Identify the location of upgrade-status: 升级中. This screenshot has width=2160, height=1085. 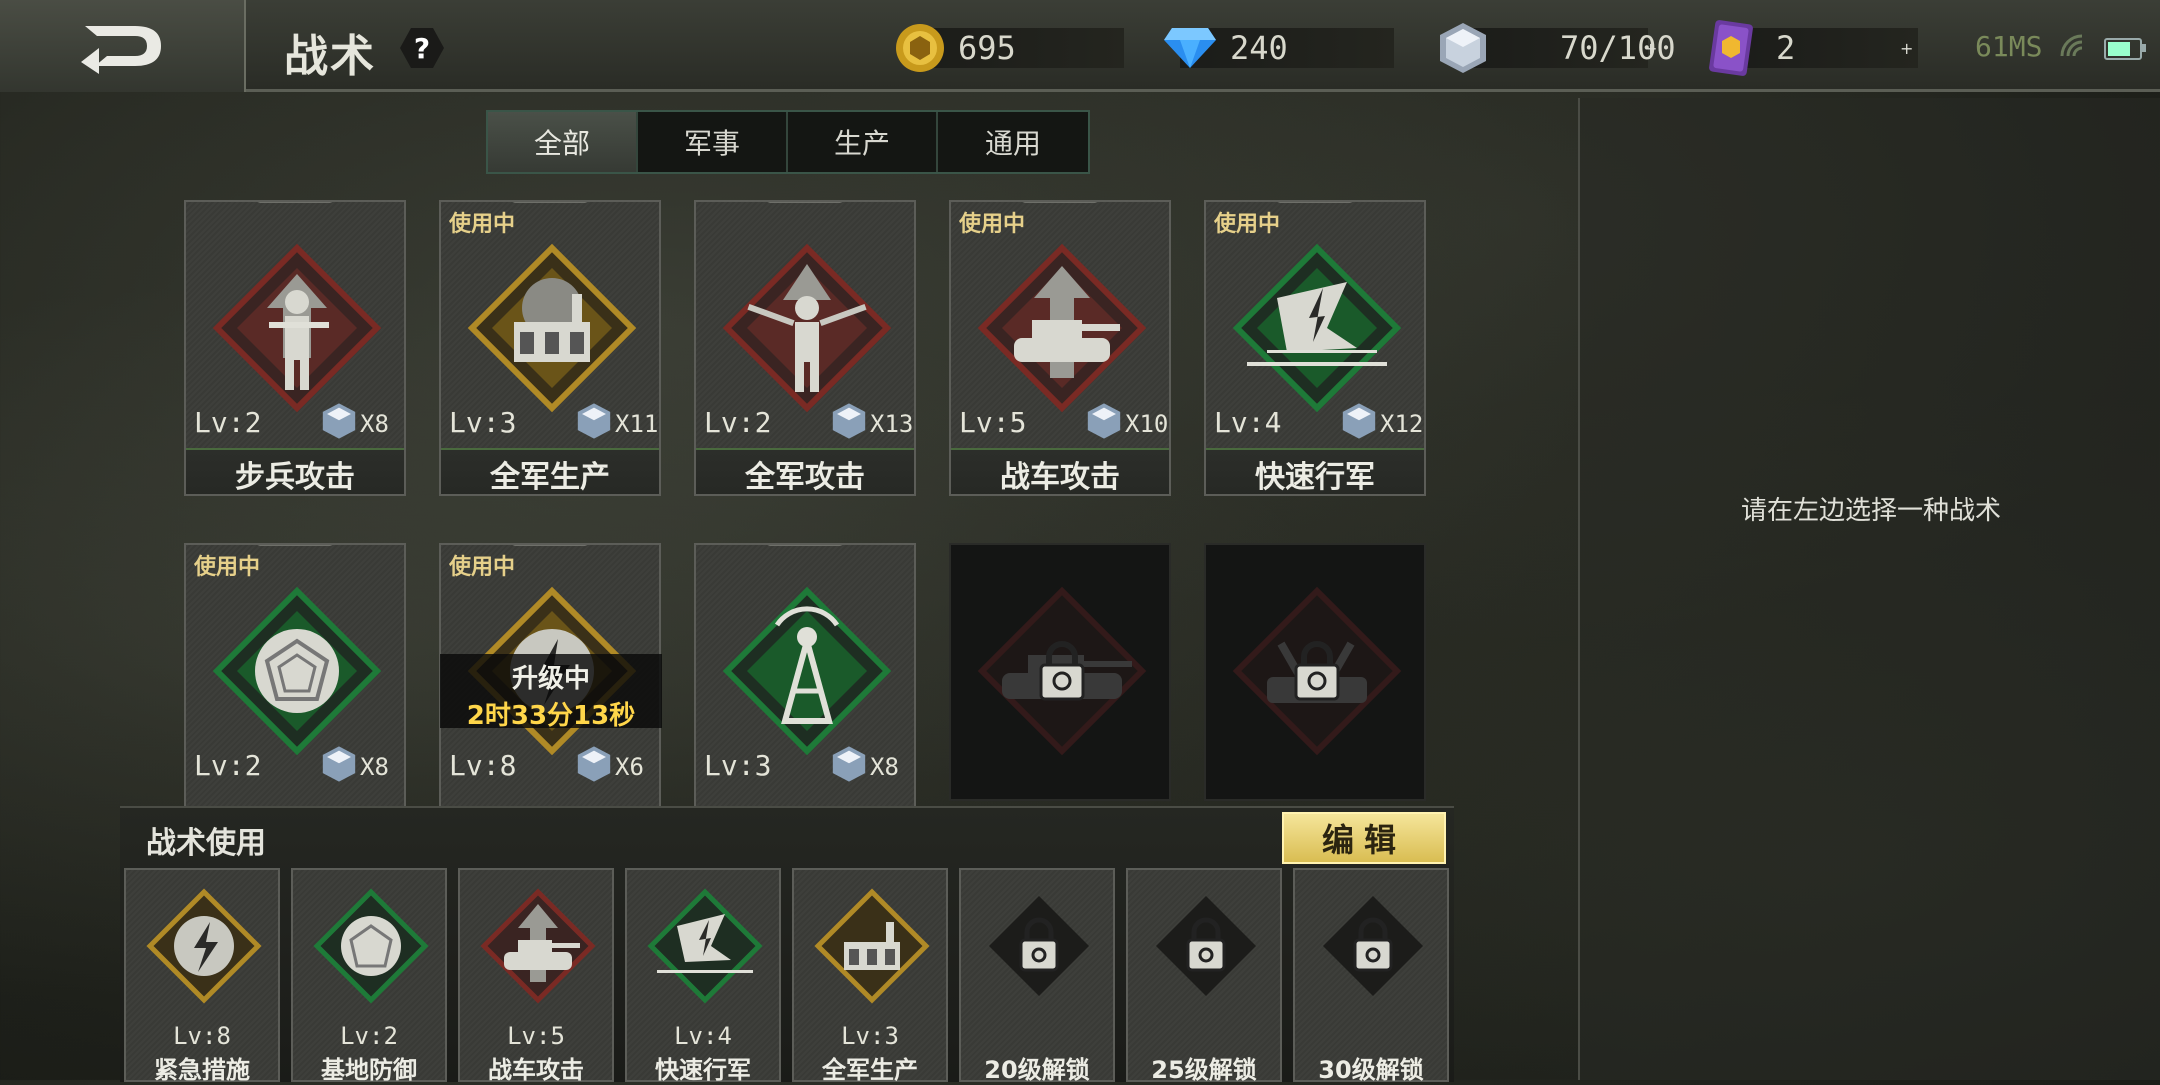
(550, 679).